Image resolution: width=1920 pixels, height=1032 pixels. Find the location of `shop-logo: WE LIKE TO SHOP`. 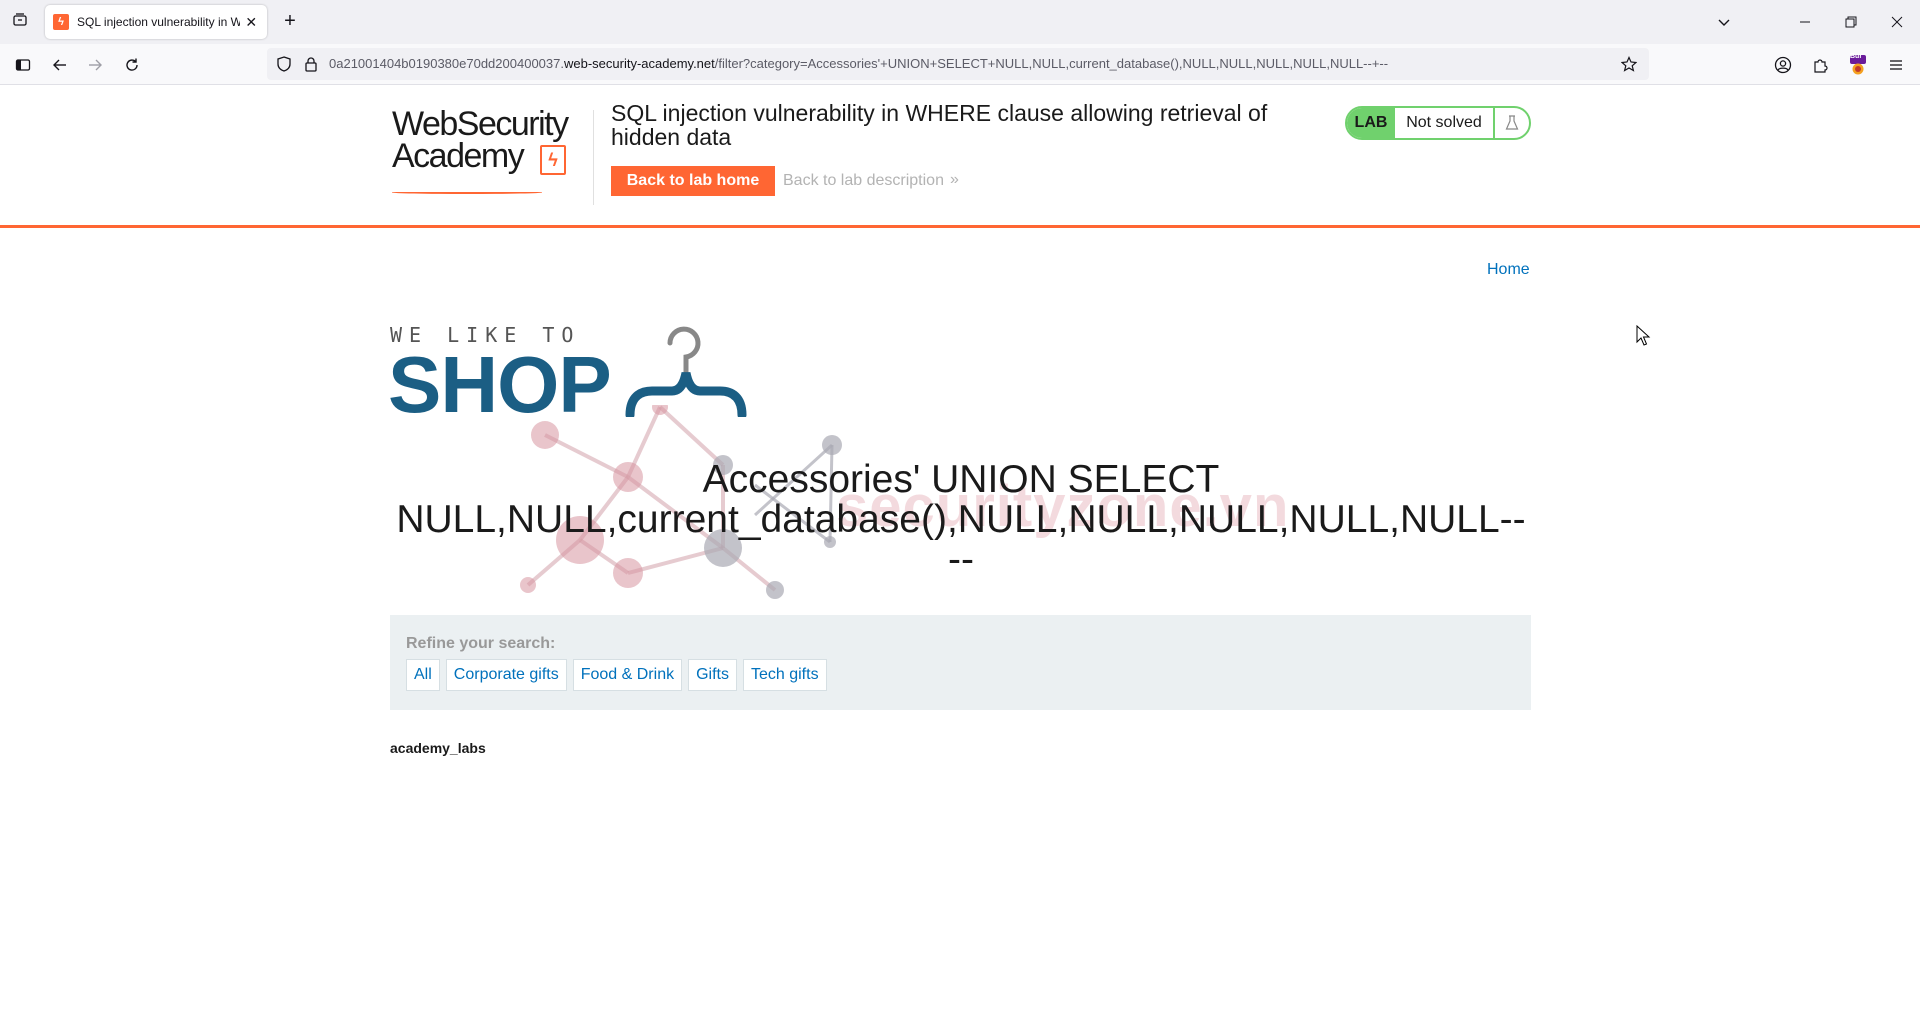

shop-logo: WE LIKE TO SHOP is located at coordinates (569, 376).